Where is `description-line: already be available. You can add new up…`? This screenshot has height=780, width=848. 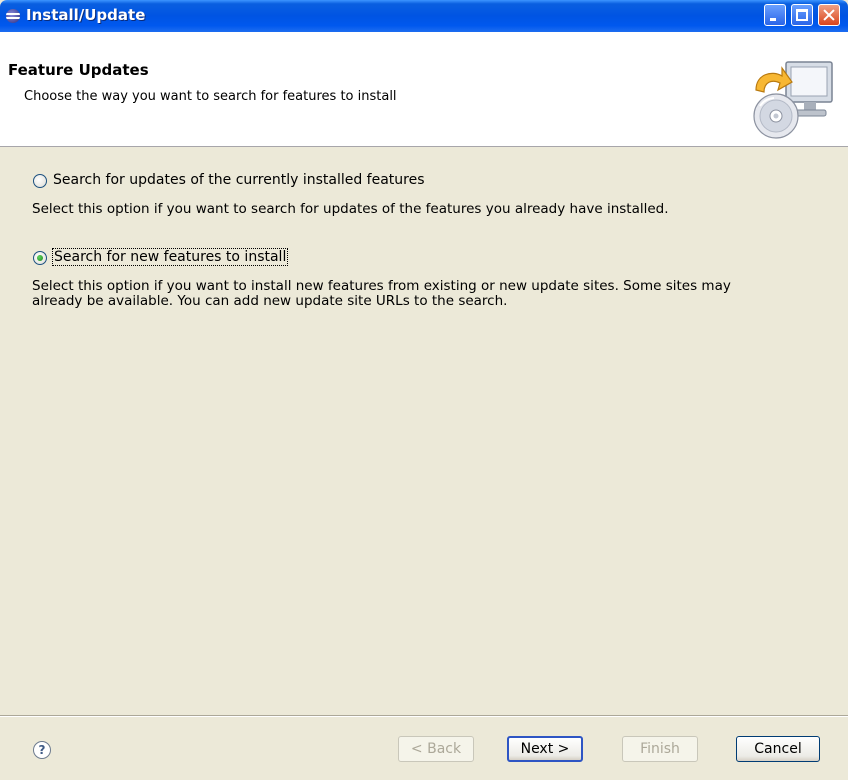
description-line: already be available. You can add new up… is located at coordinates (270, 301).